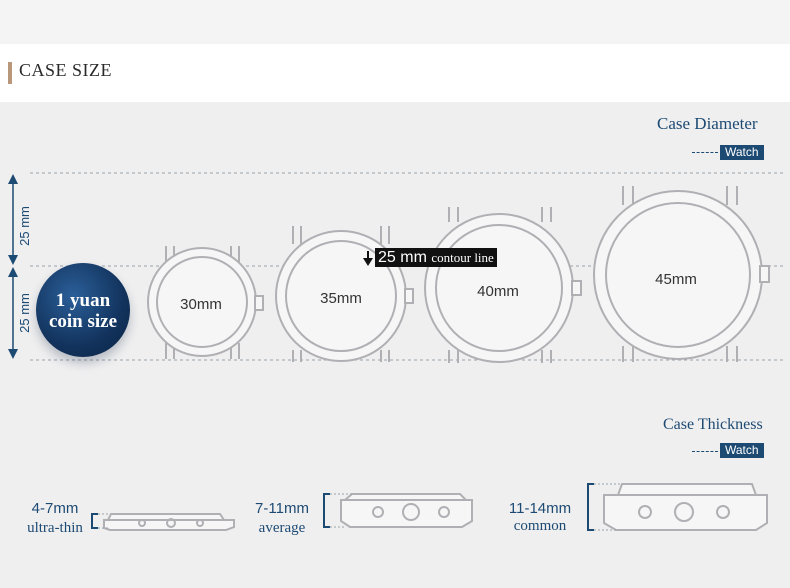 The image size is (790, 588). What do you see at coordinates (406, 510) in the screenshot?
I see `thickness-profile-average` at bounding box center [406, 510].